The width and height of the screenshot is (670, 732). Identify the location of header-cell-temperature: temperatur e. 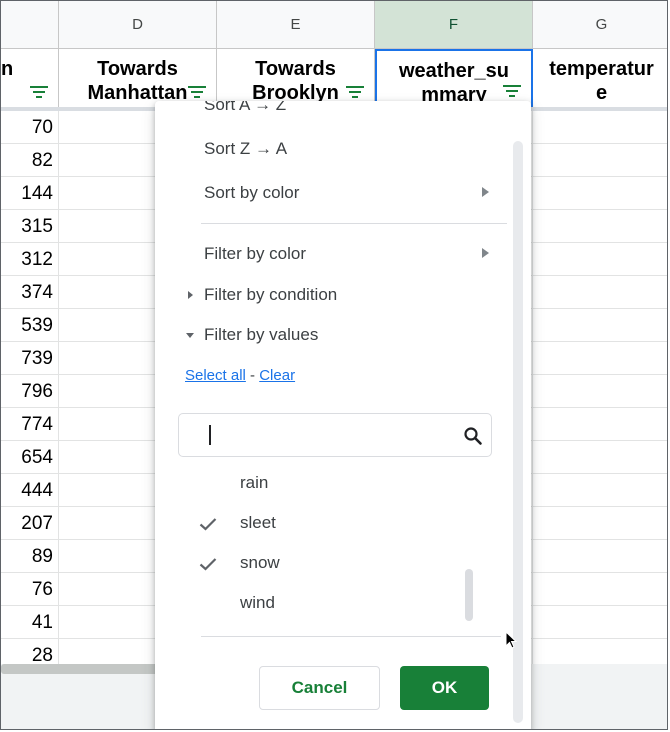
(600, 79).